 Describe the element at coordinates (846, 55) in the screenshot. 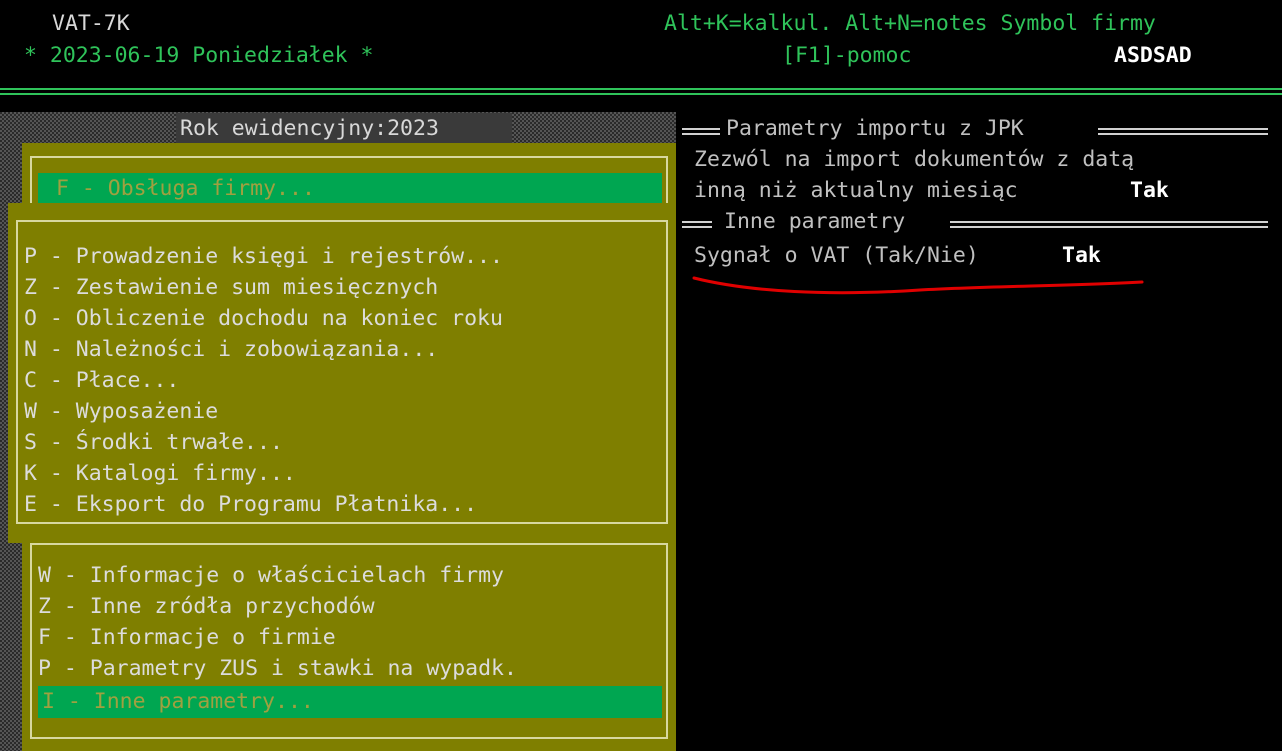

I see `help-hint: [F1]-pomoc` at that location.